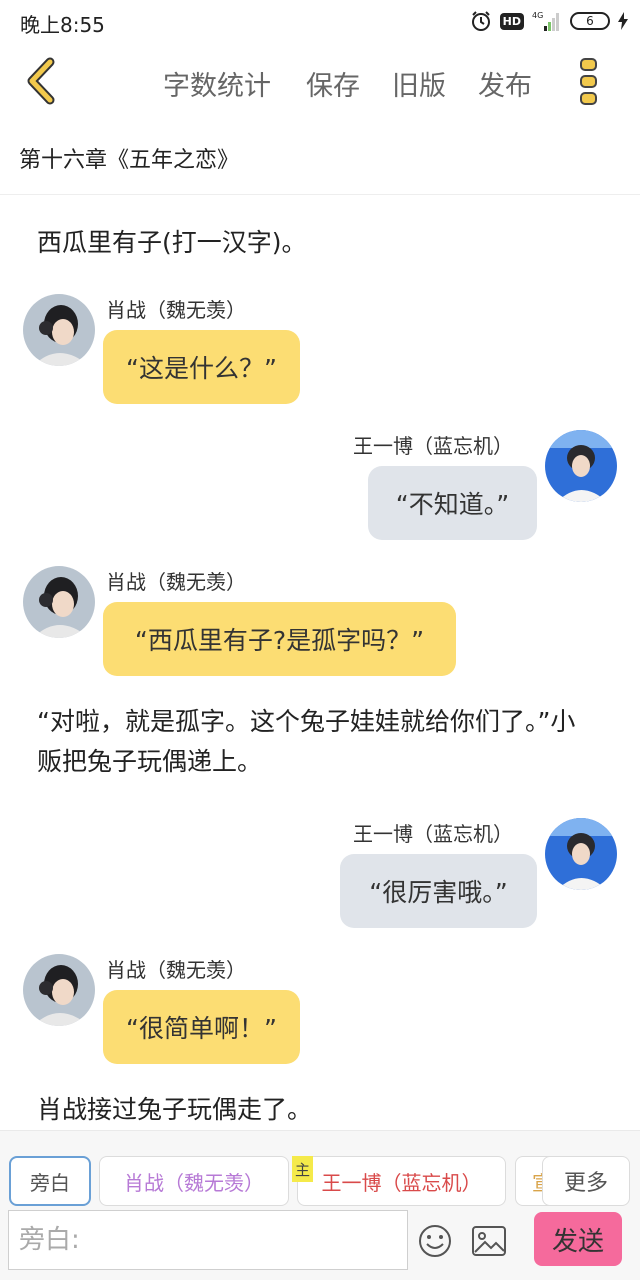  I want to click on signal-icon: 4G, so click(545, 21).